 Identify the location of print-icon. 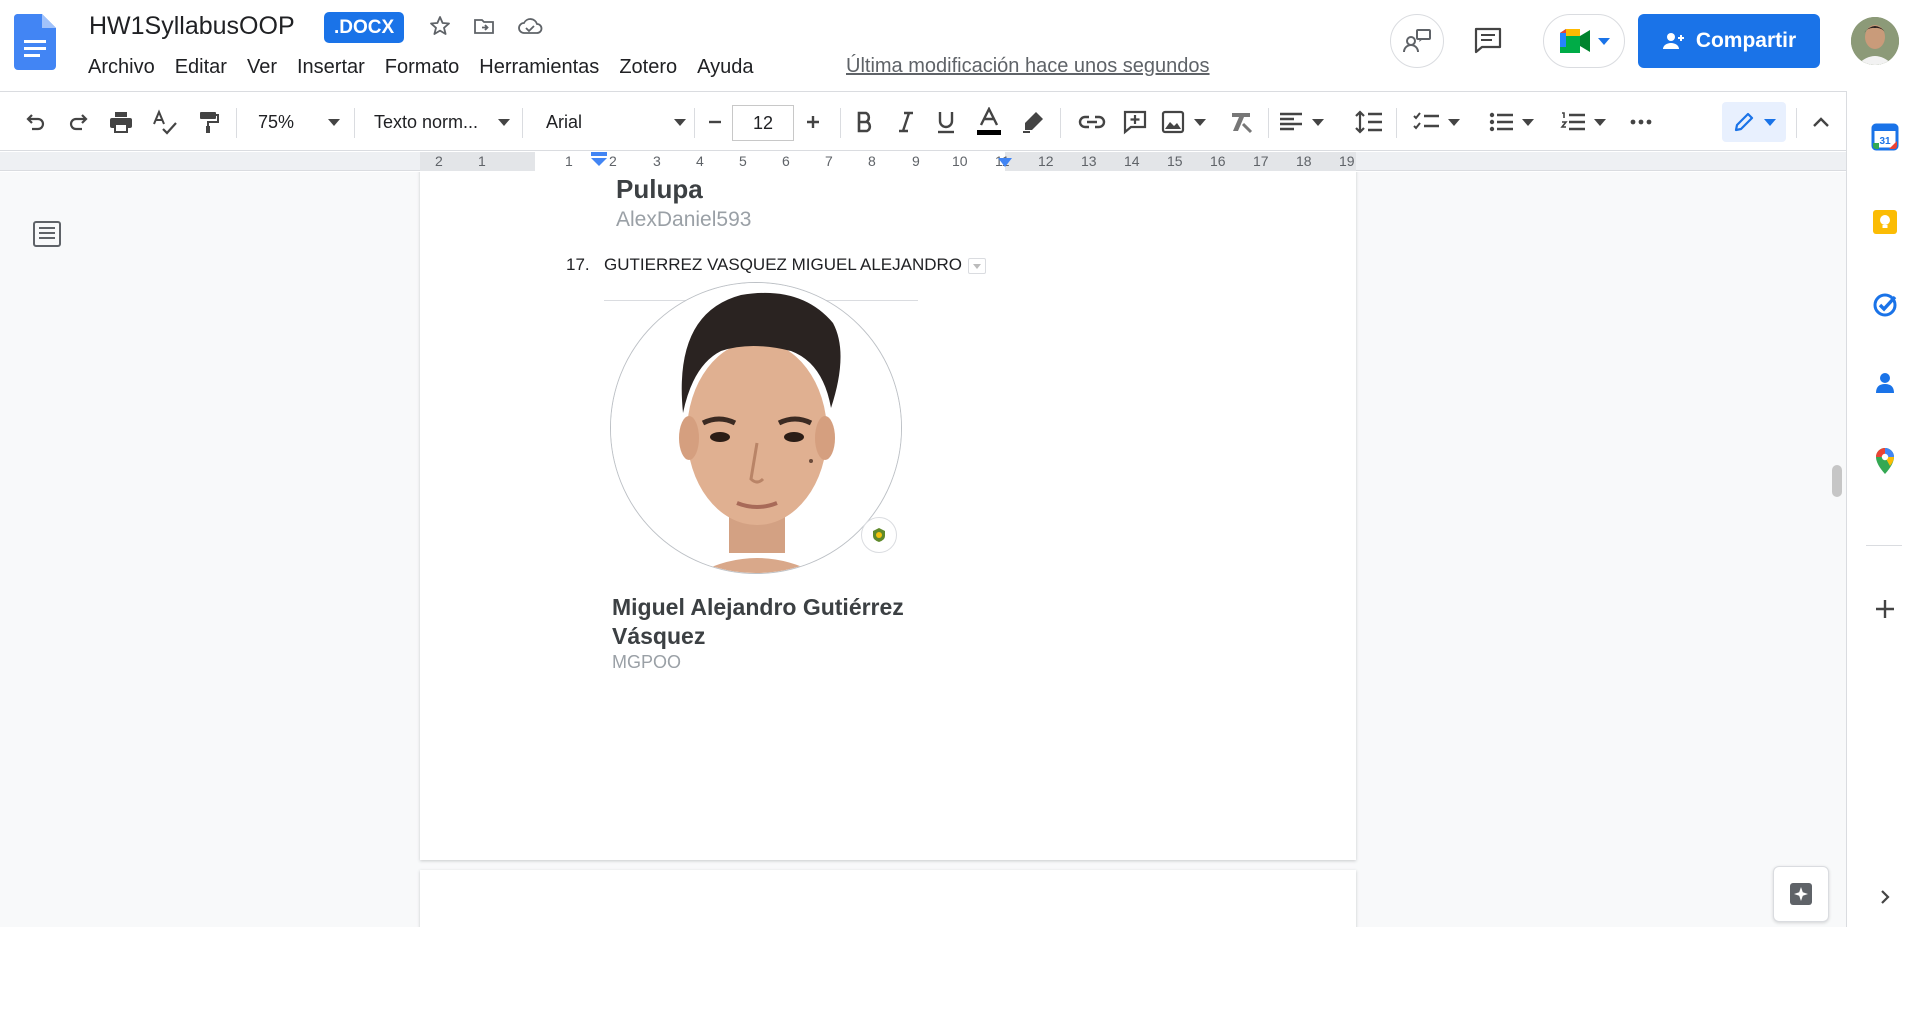
(121, 122).